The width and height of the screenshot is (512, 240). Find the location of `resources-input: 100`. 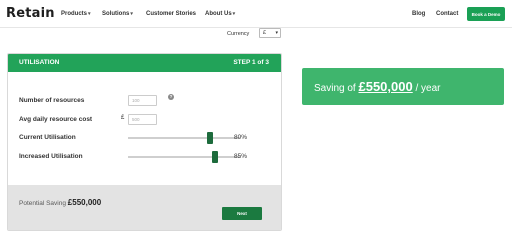

resources-input: 100 is located at coordinates (142, 100).